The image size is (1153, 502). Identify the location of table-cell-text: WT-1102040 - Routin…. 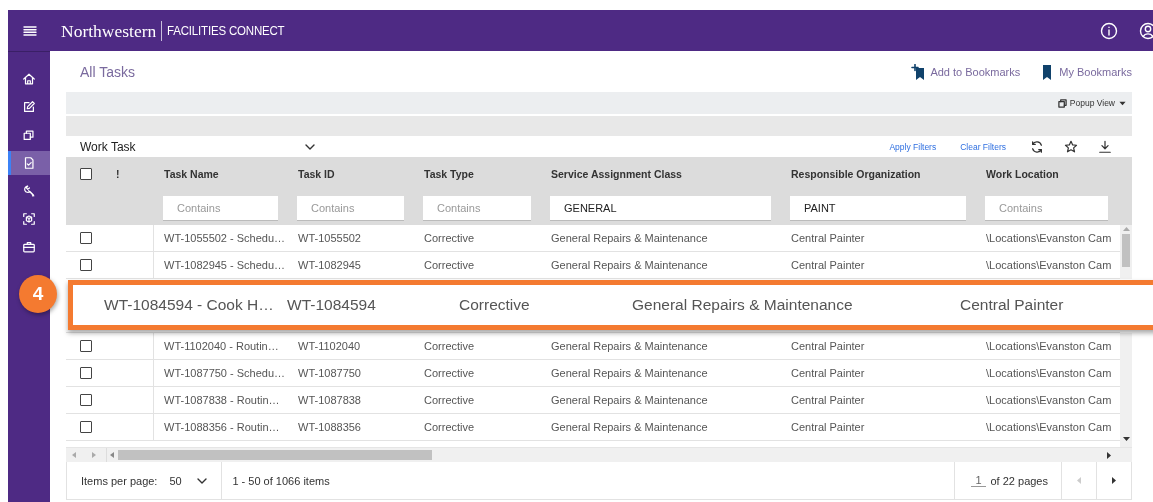
(221, 346).